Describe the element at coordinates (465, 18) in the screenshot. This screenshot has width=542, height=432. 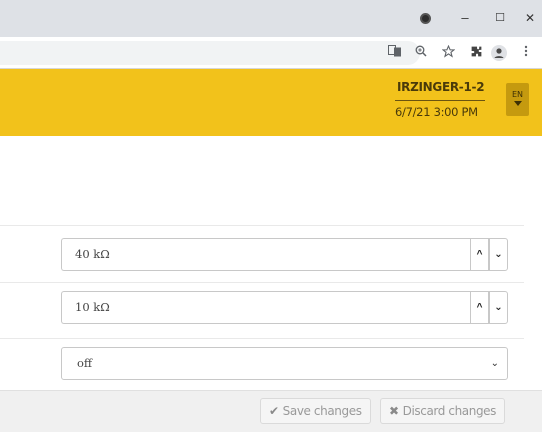
I see `minimize-button: –` at that location.